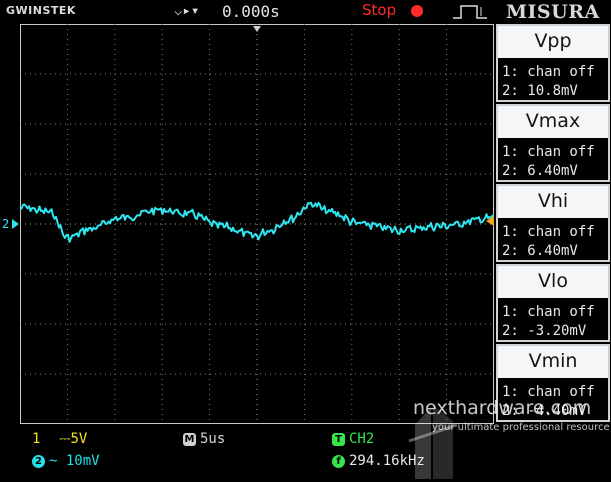 This screenshot has height=482, width=611. I want to click on ac-coupling-icon: ~, so click(57, 461).